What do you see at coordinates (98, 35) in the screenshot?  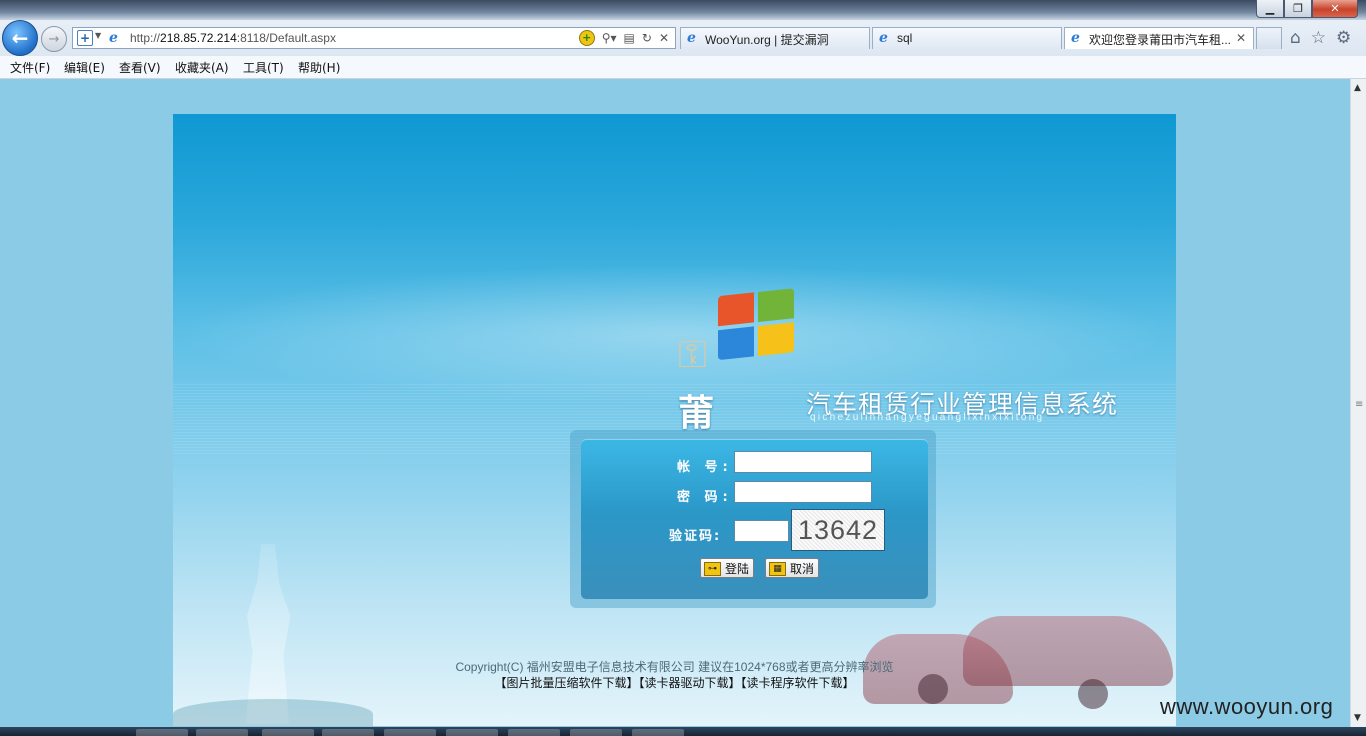 I see `chevron-down-icon: ▼` at bounding box center [98, 35].